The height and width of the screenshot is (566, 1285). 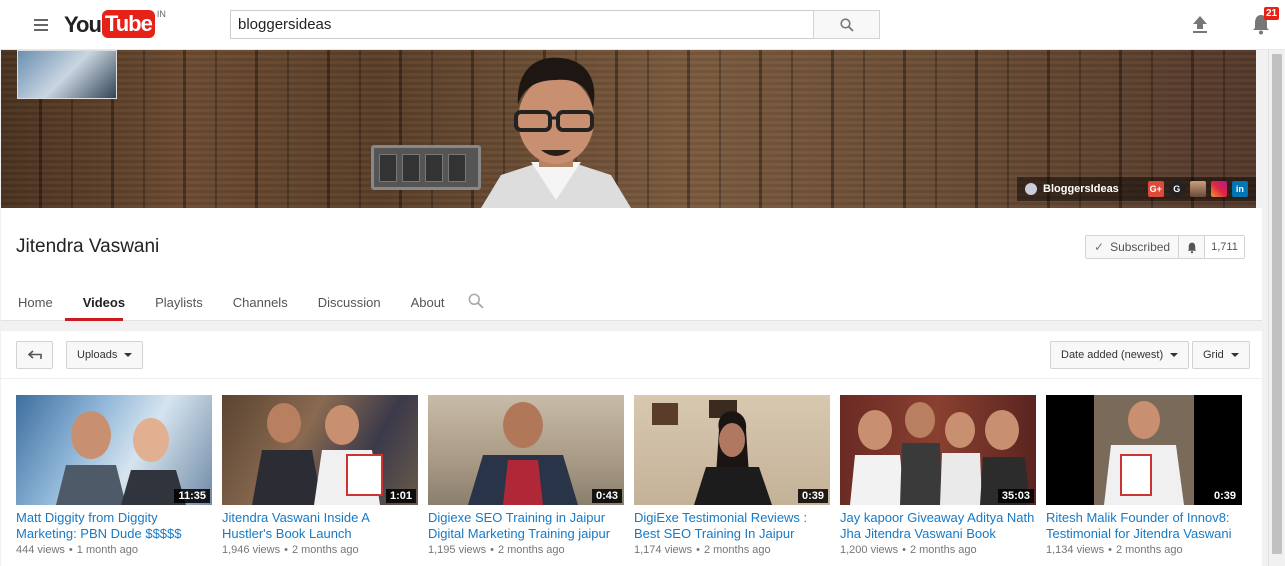 What do you see at coordinates (1224, 247) in the screenshot?
I see `subscriber-count: 1,711` at bounding box center [1224, 247].